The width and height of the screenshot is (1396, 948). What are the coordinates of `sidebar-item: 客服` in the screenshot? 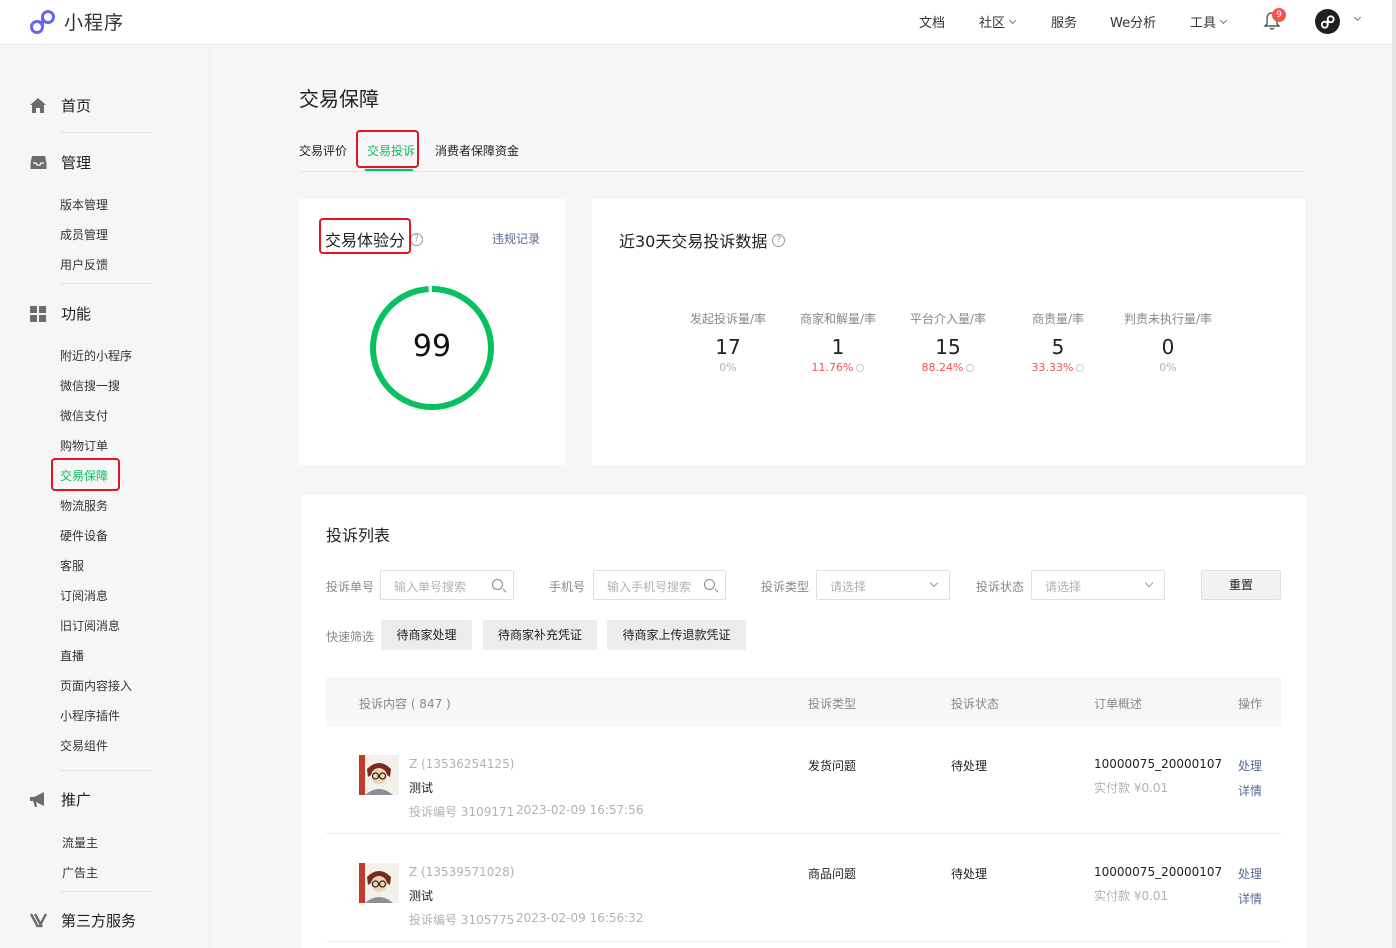 It's located at (72, 565).